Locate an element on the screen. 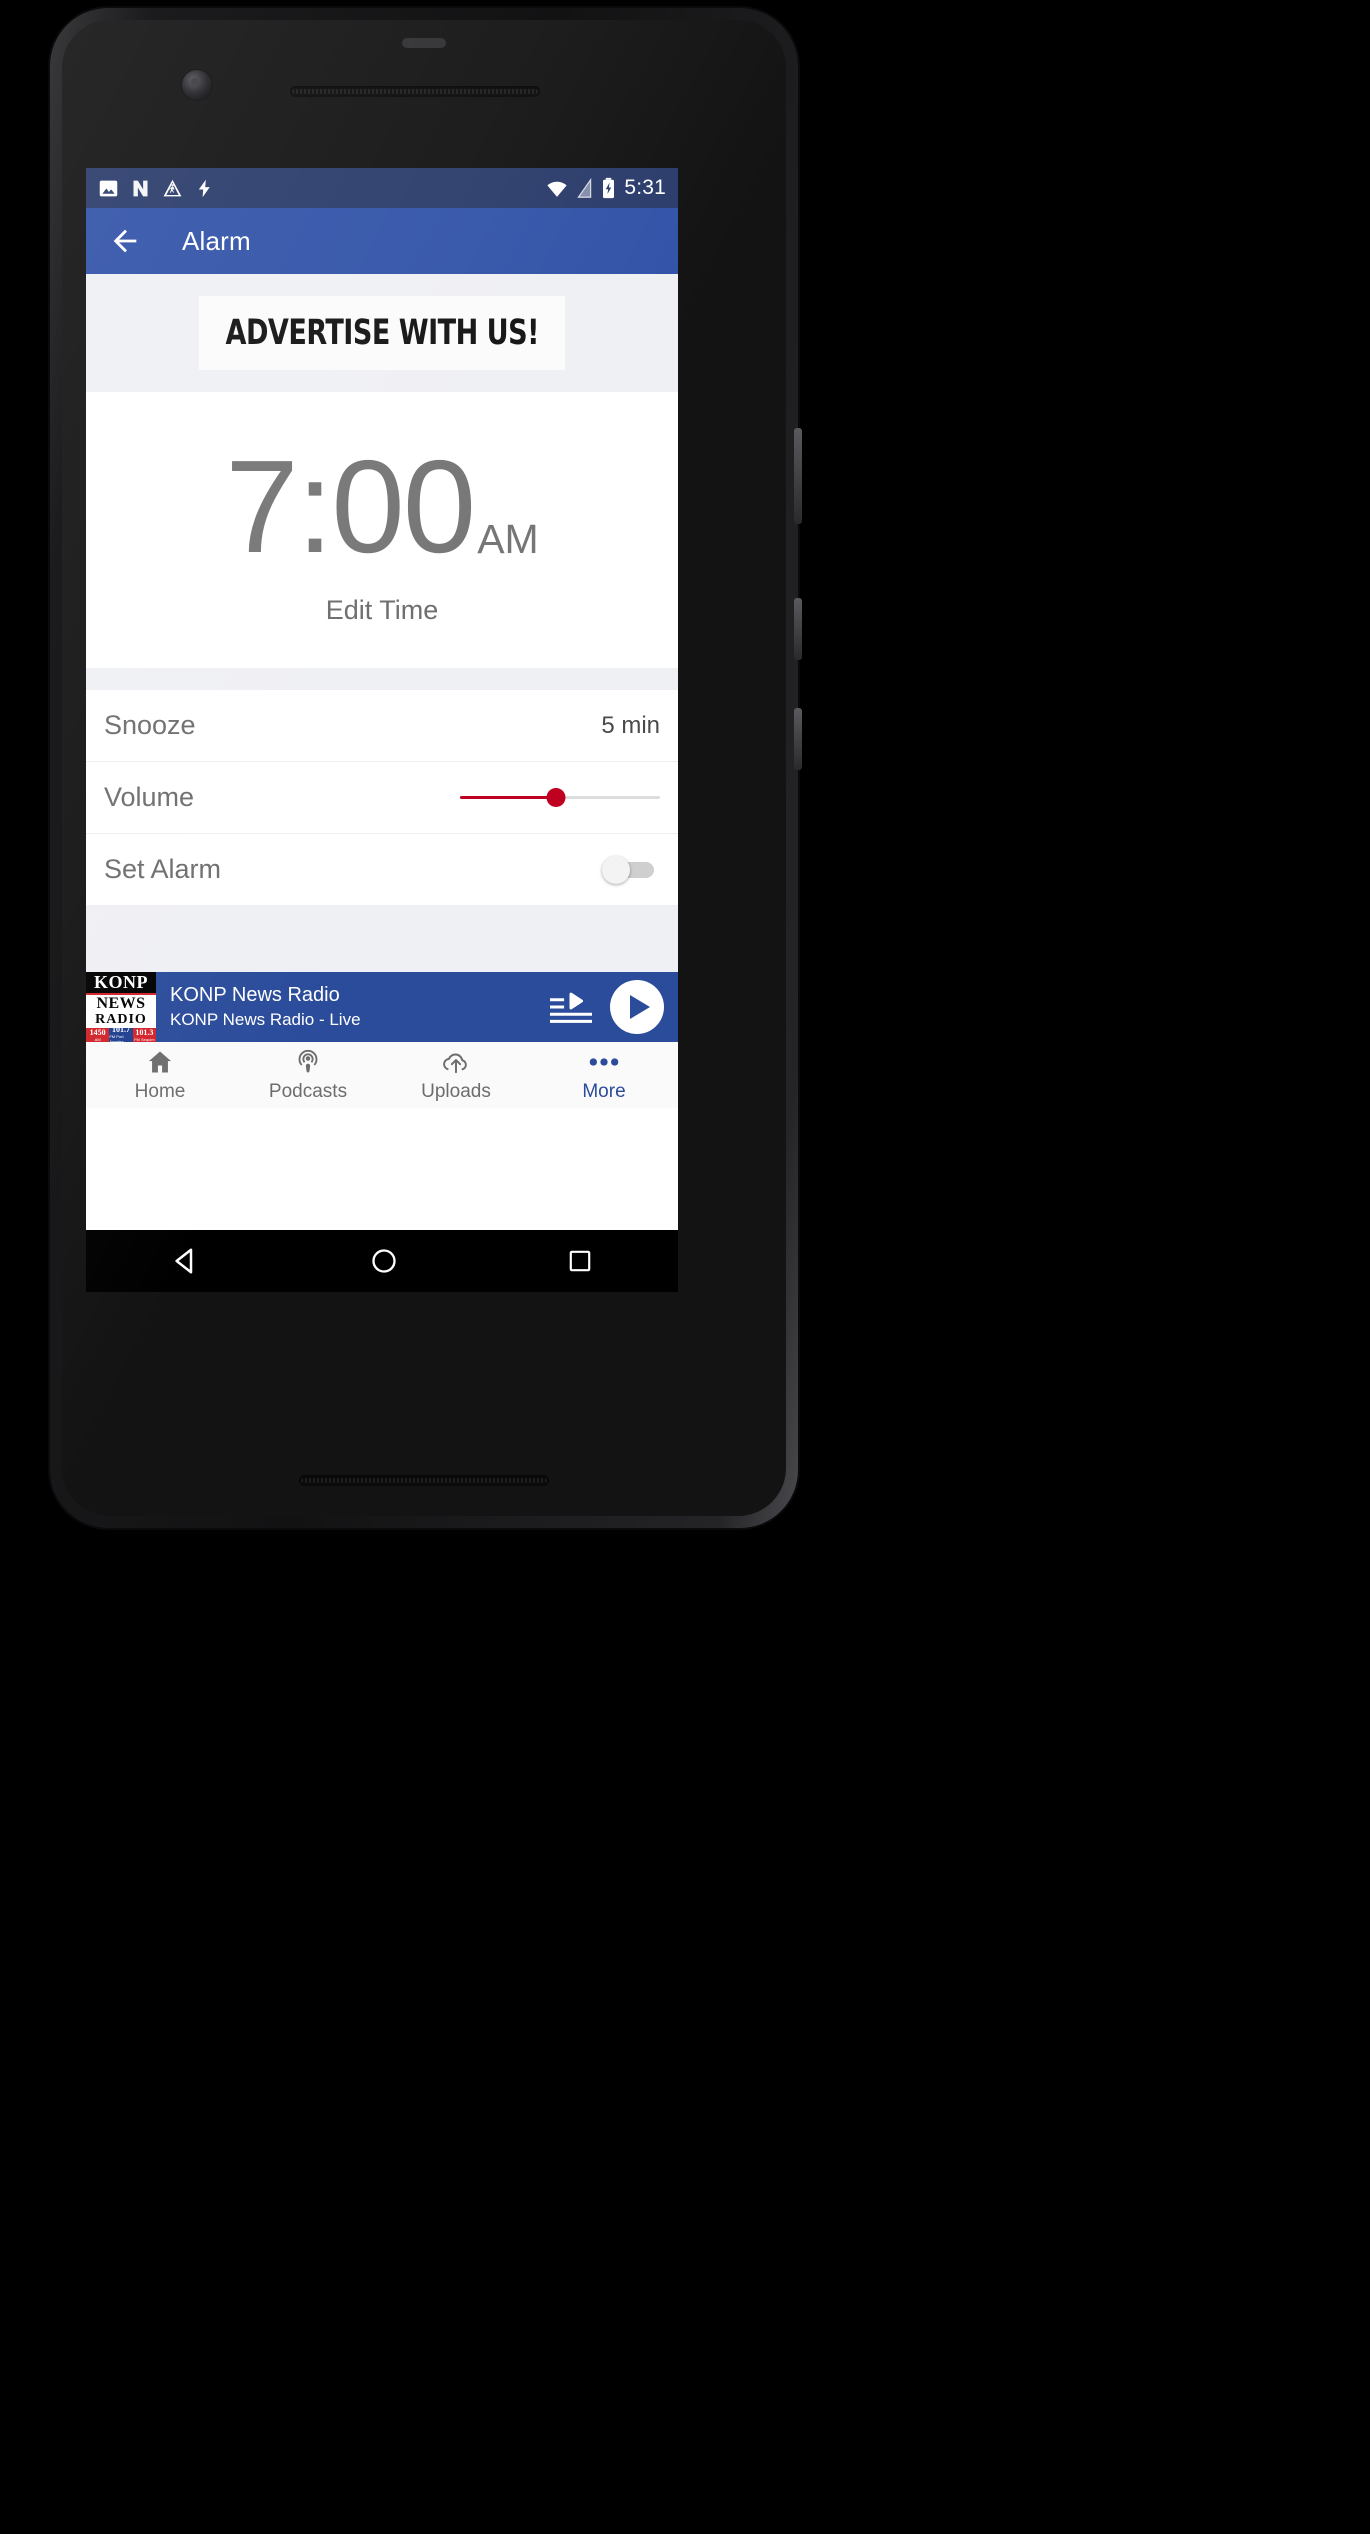 The image size is (1370, 2534). pedestrian-warning-icon is located at coordinates (172, 187).